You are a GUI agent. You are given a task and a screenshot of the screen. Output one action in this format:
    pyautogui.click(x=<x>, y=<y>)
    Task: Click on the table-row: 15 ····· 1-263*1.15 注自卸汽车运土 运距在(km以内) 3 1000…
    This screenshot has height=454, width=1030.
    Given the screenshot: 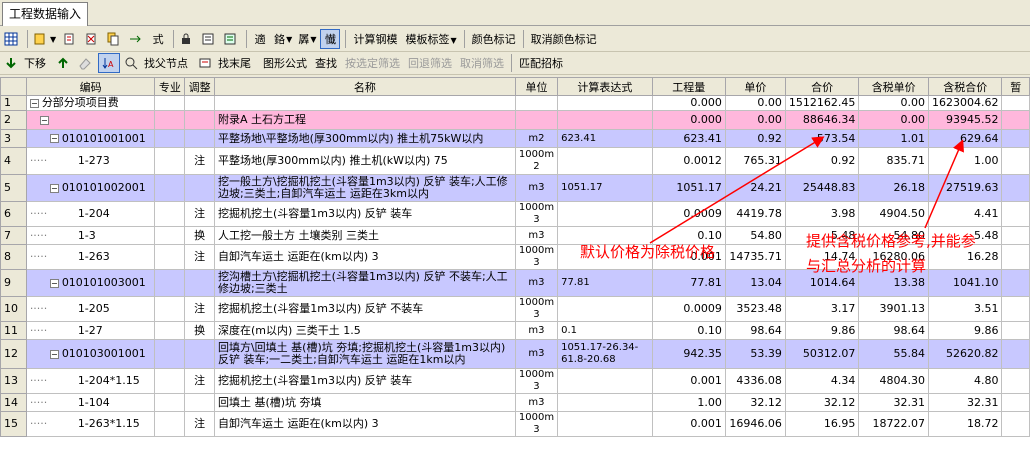 What is the action you would take?
    pyautogui.click(x=515, y=424)
    